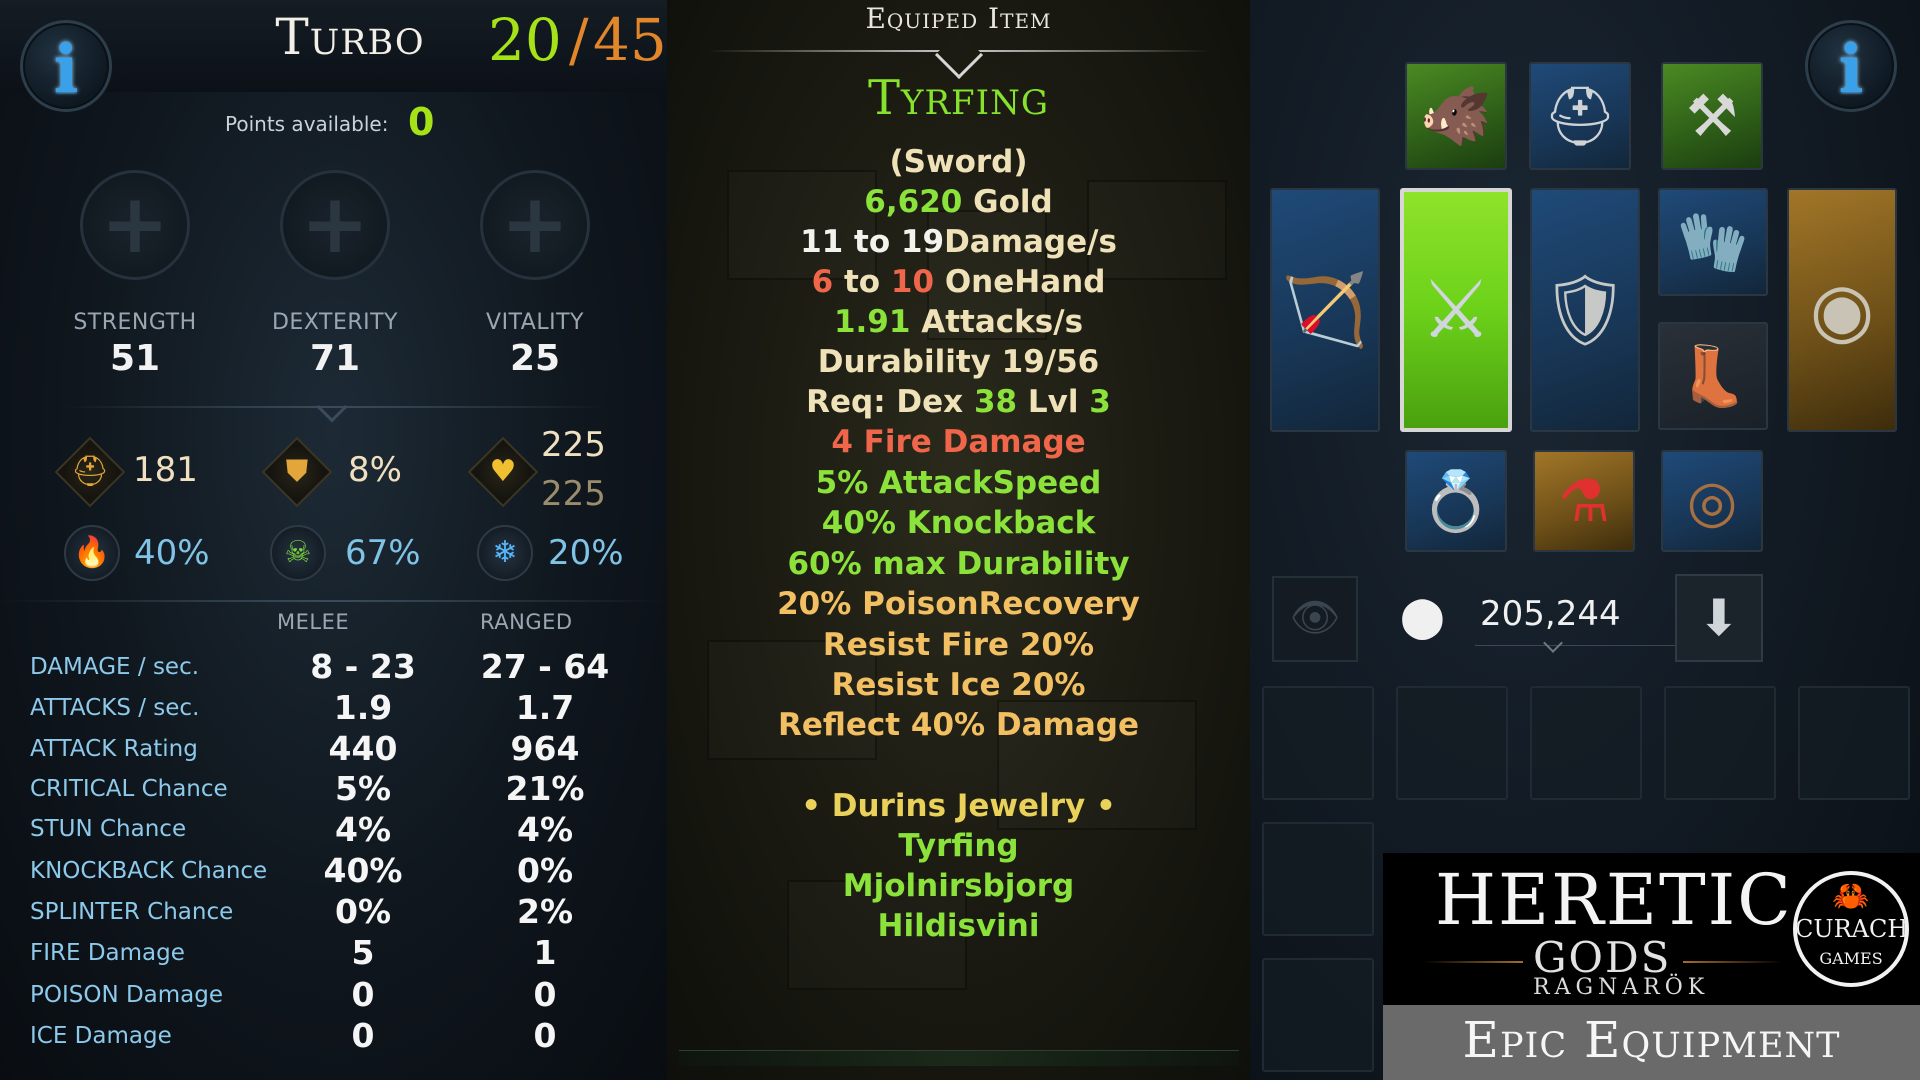  I want to click on knockback-ranged: 0%, so click(545, 870).